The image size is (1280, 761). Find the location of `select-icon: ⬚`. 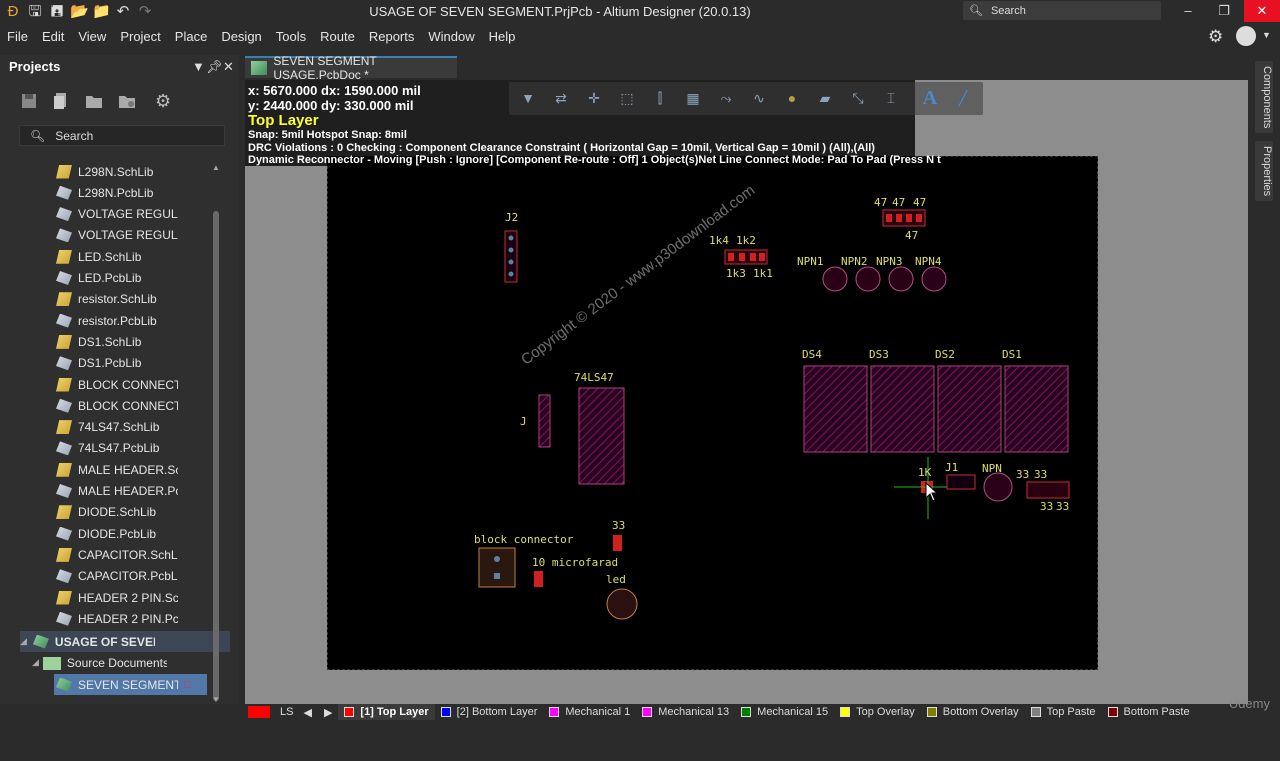

select-icon: ⬚ is located at coordinates (627, 98).